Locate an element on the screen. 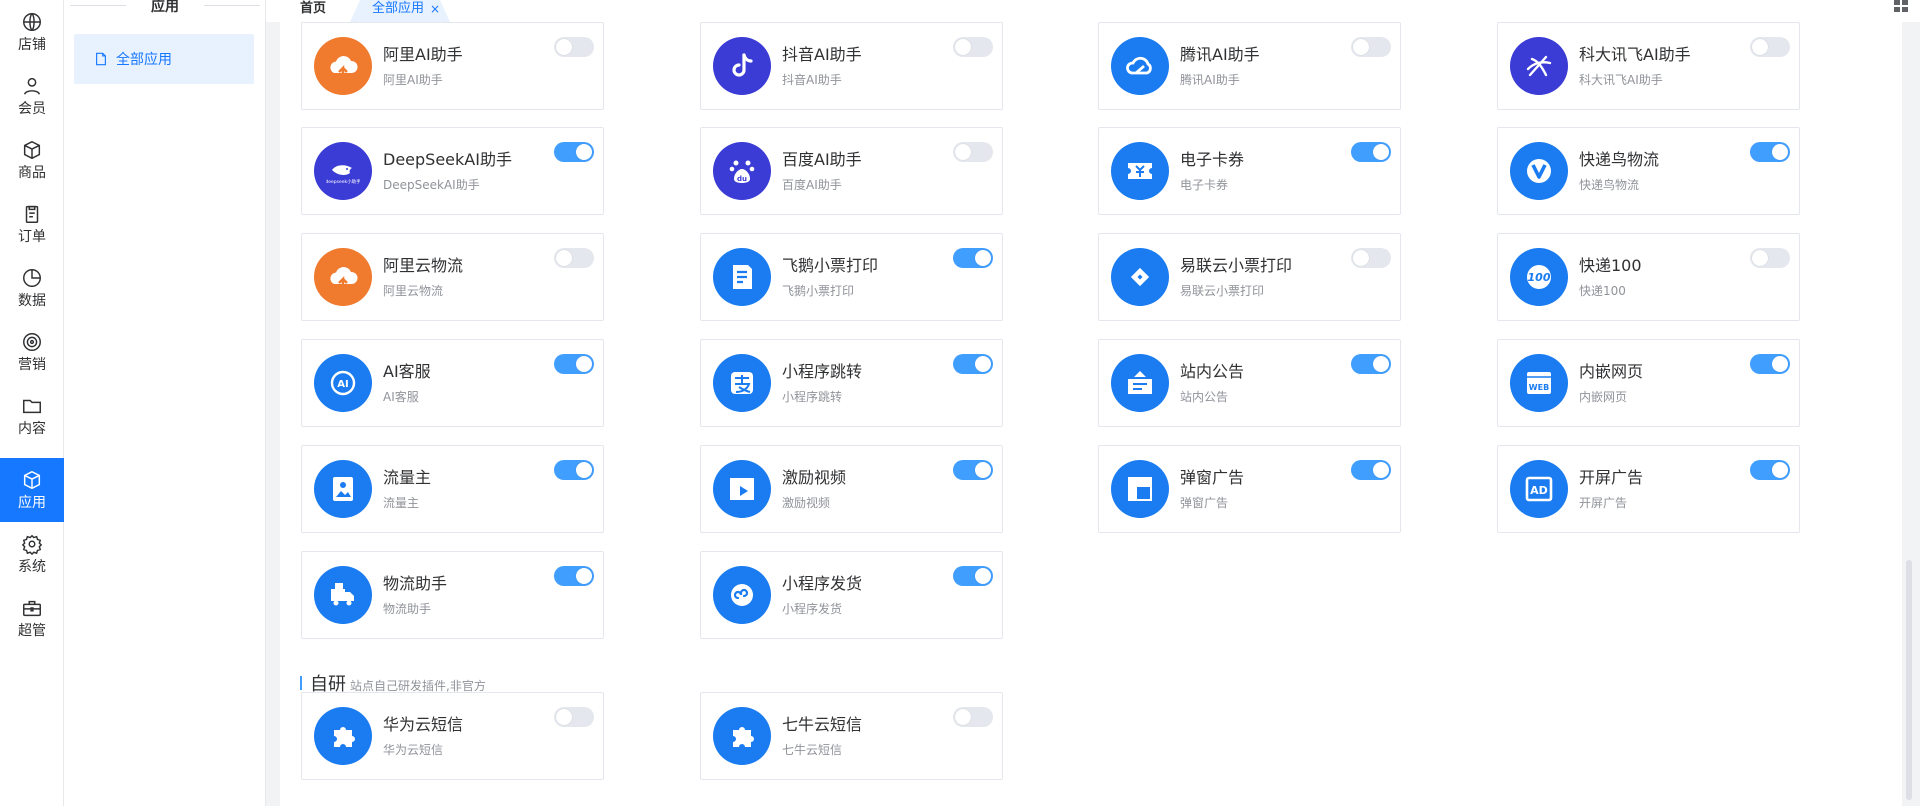 Image resolution: width=1920 pixels, height=806 pixels. tab-home: 首页 is located at coordinates (313, 11).